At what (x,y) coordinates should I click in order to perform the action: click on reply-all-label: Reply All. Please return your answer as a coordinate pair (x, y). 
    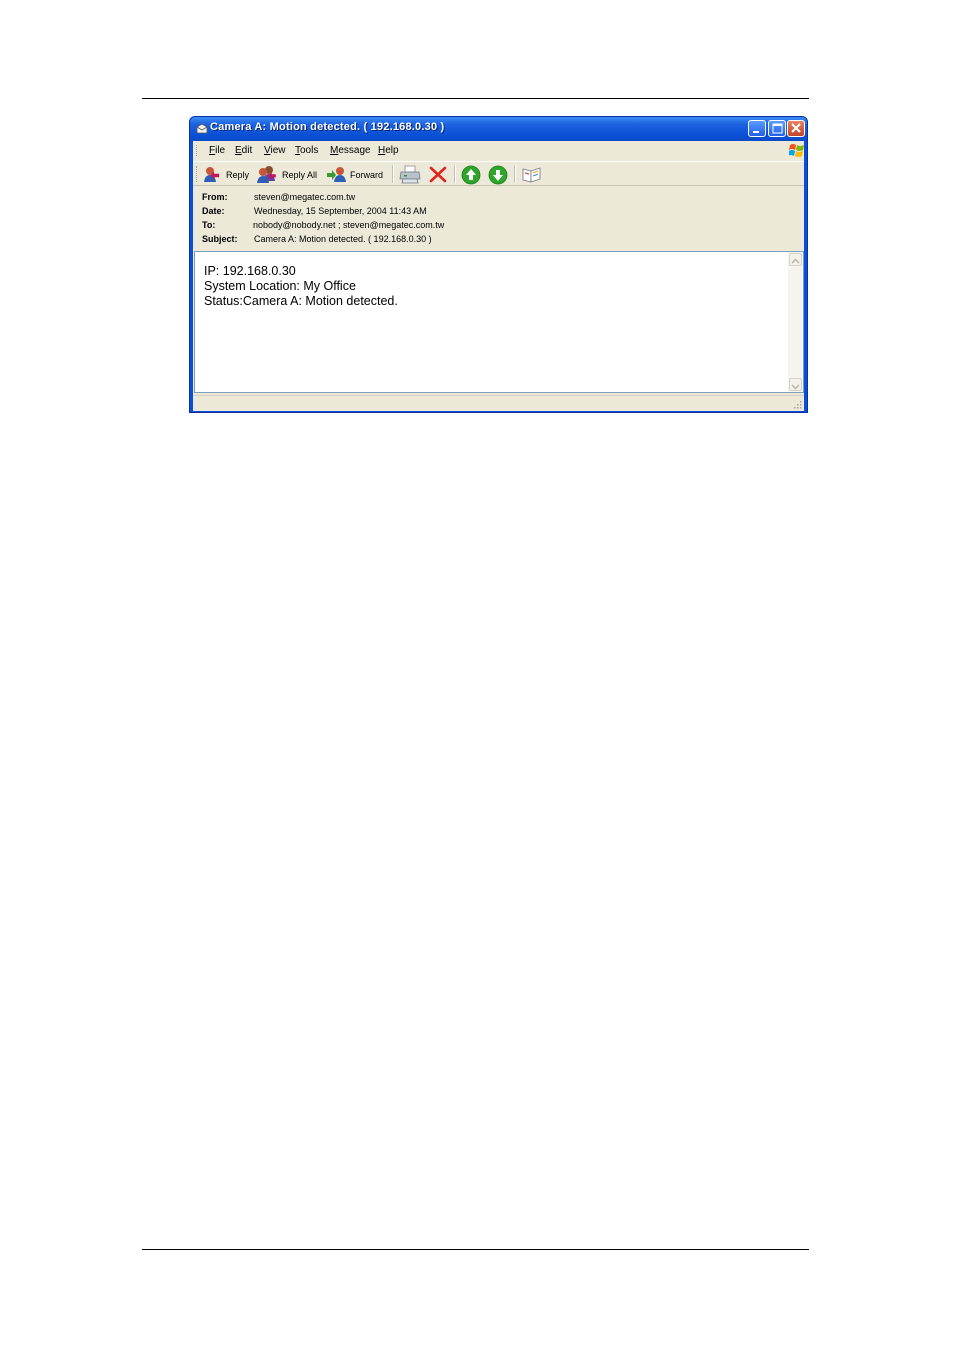
    Looking at the image, I should click on (300, 175).